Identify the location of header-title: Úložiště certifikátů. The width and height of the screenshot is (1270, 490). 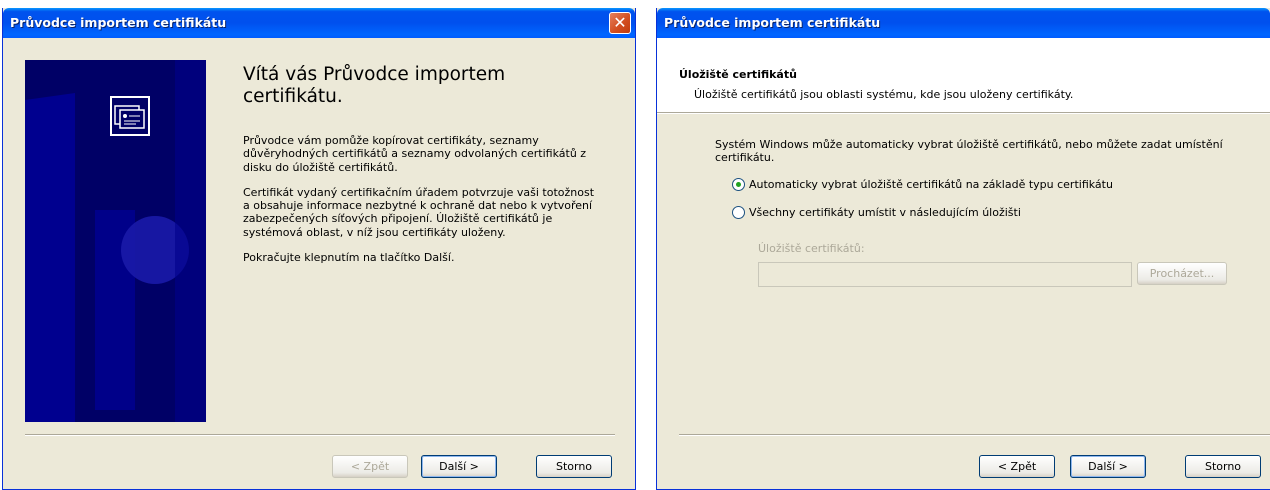
(738, 74).